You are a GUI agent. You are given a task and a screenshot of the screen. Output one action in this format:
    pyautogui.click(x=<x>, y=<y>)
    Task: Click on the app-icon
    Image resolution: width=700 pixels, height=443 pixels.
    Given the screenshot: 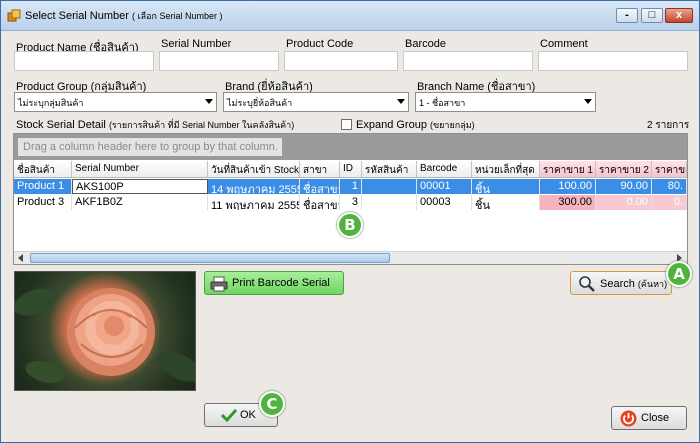 What is the action you would take?
    pyautogui.click(x=14, y=15)
    